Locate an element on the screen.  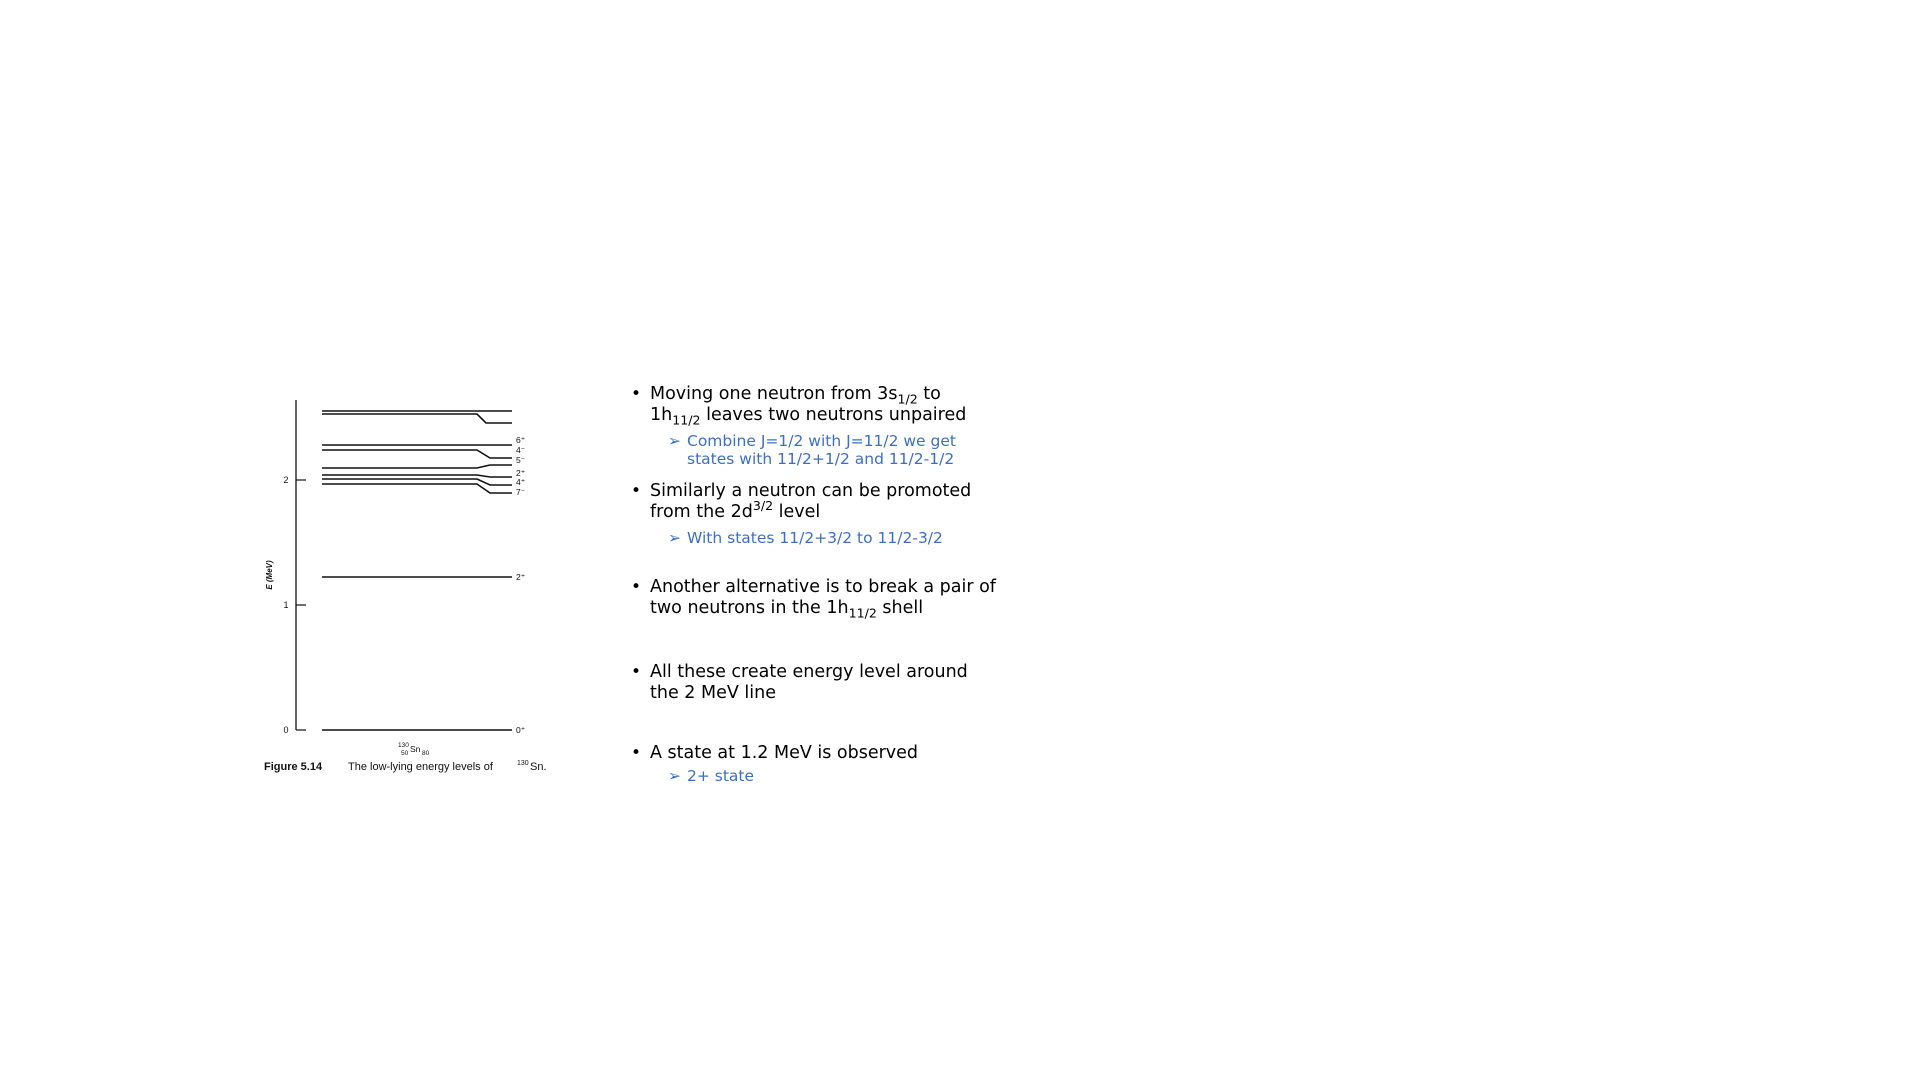
y-tick-label-2: 2 is located at coordinates (285, 480).